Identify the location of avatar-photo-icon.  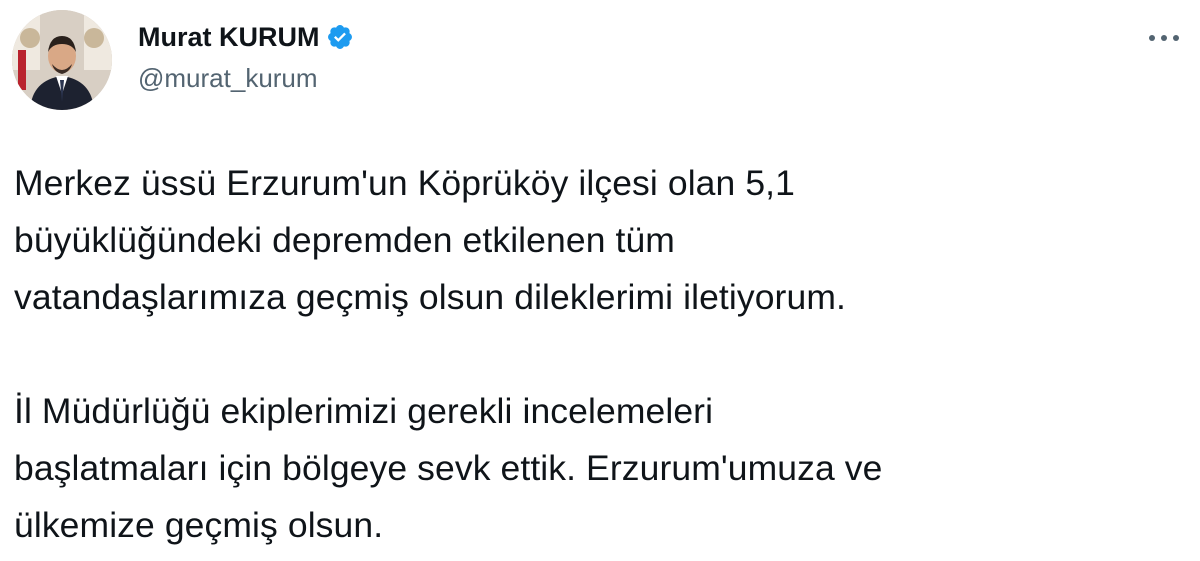
(62, 60).